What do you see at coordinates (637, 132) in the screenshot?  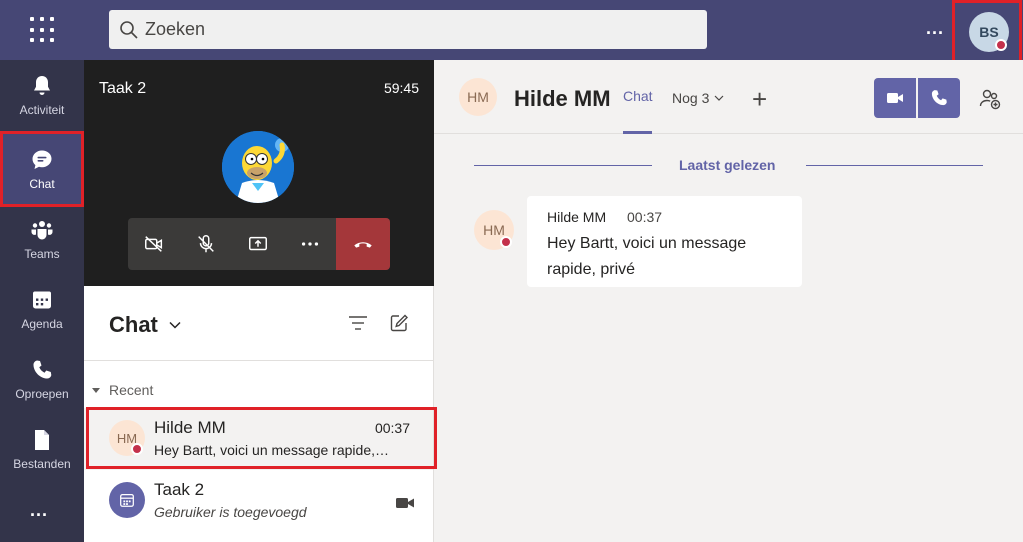 I see `active-tab-indicator` at bounding box center [637, 132].